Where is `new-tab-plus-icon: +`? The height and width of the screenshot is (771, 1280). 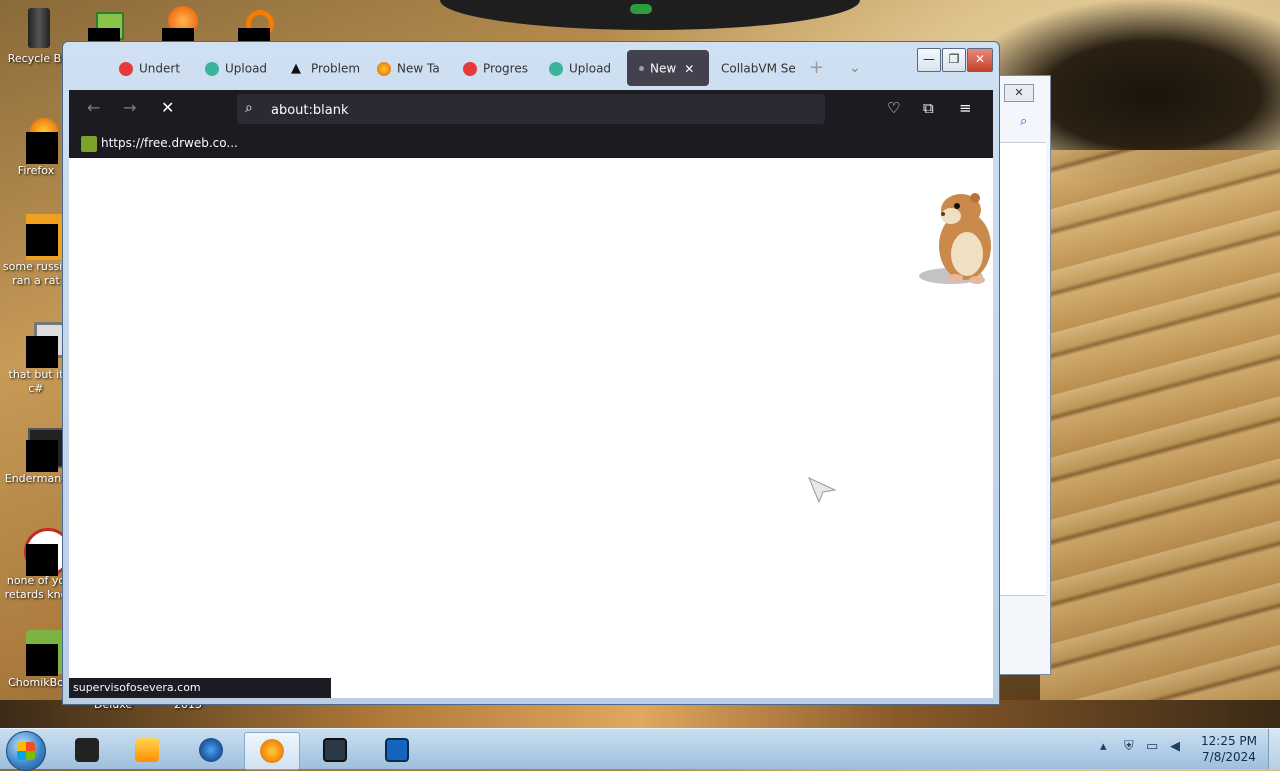 new-tab-plus-icon: + is located at coordinates (816, 68).